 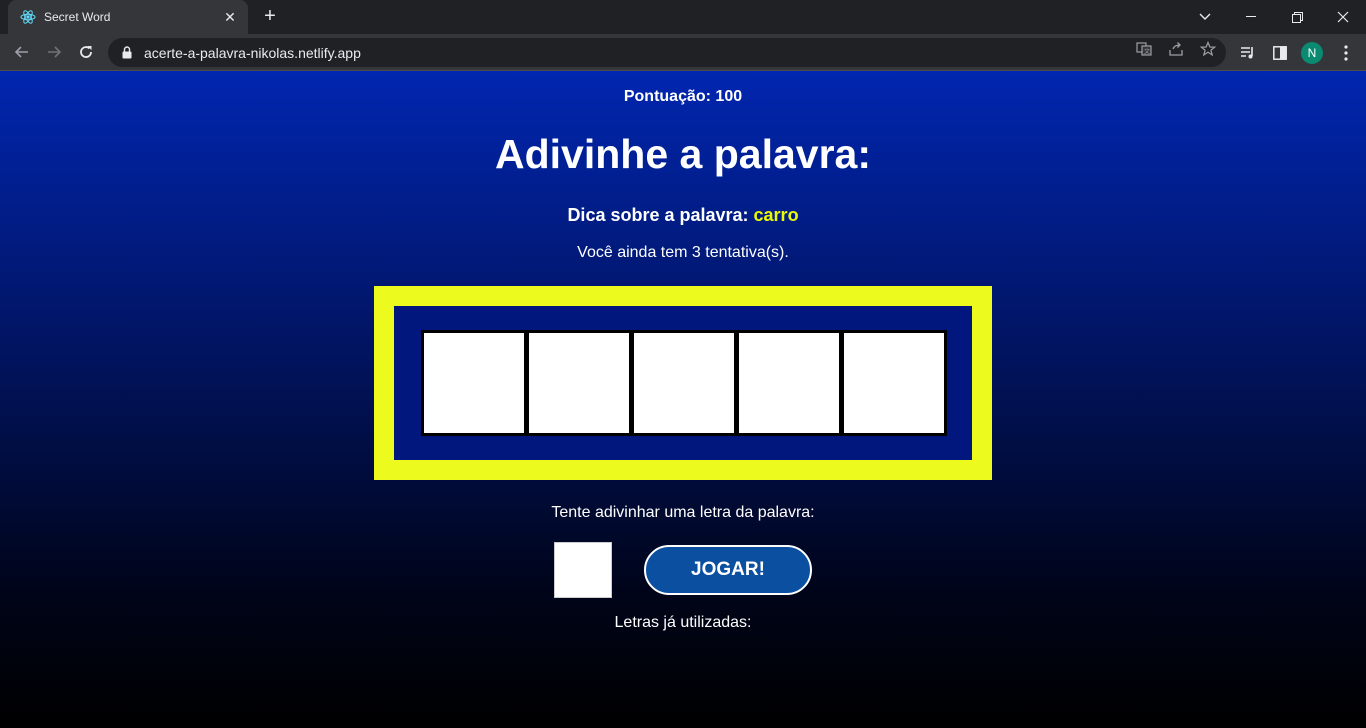 What do you see at coordinates (28, 17) in the screenshot?
I see `react-favicon-icon` at bounding box center [28, 17].